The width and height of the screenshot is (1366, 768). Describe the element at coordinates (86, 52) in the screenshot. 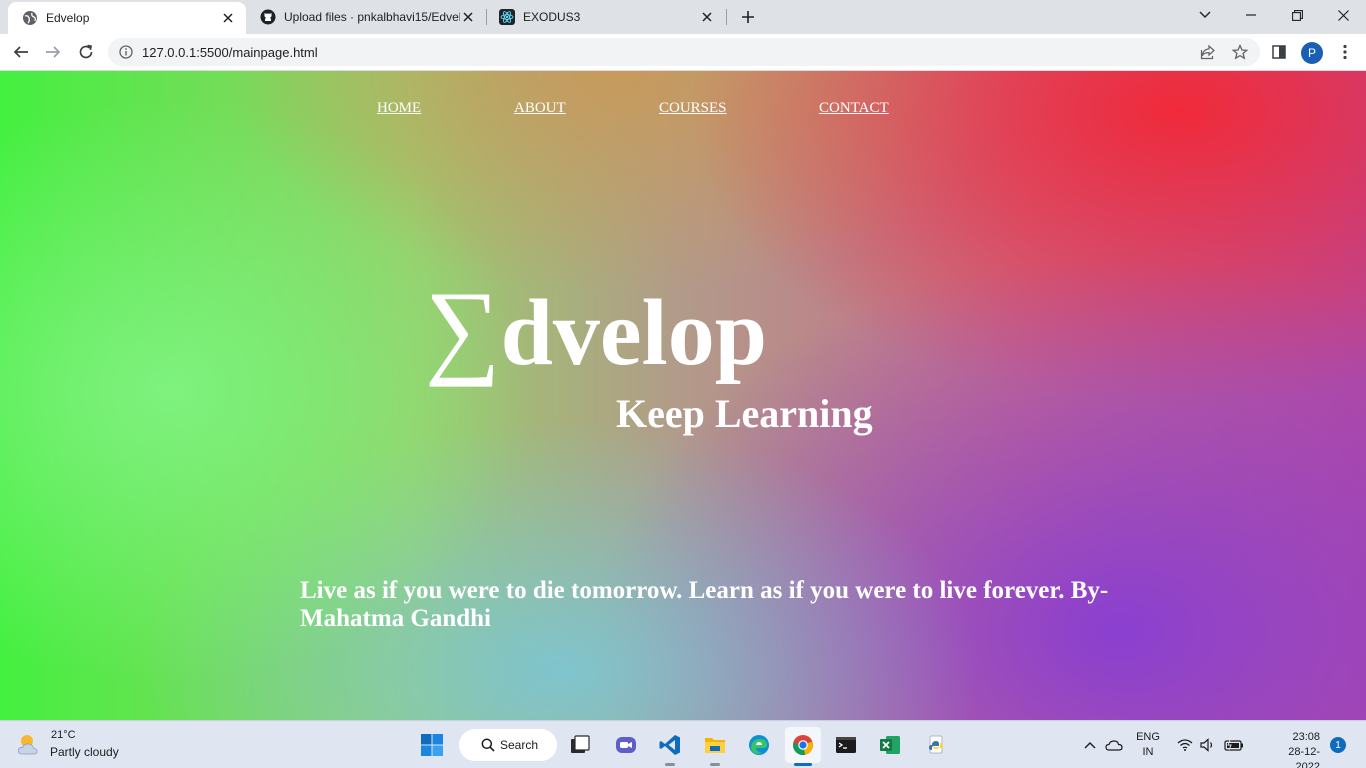

I see `reload-icon` at that location.